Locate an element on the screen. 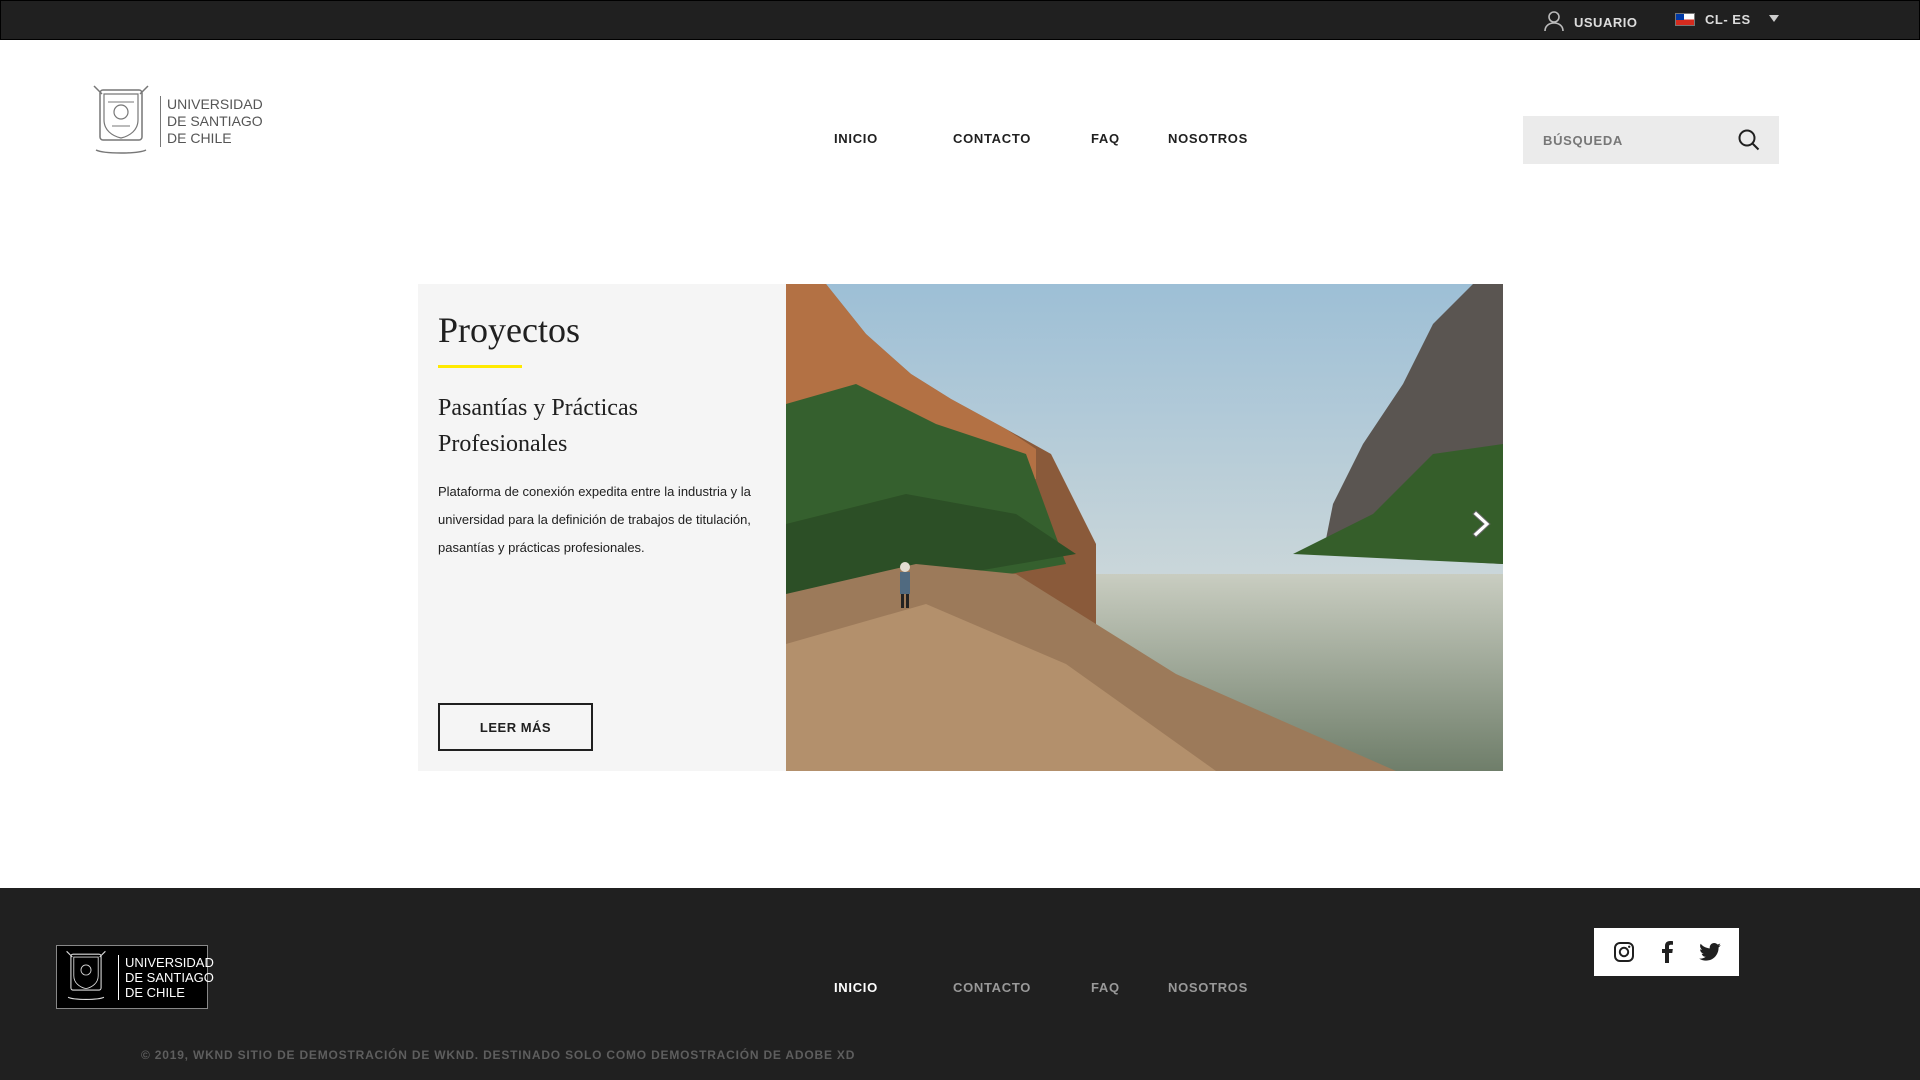 This screenshot has height=1080, width=1920. footer-university-name: UNIVERSIDAD DE SANTIAGO DE CHILE is located at coordinates (166, 977).